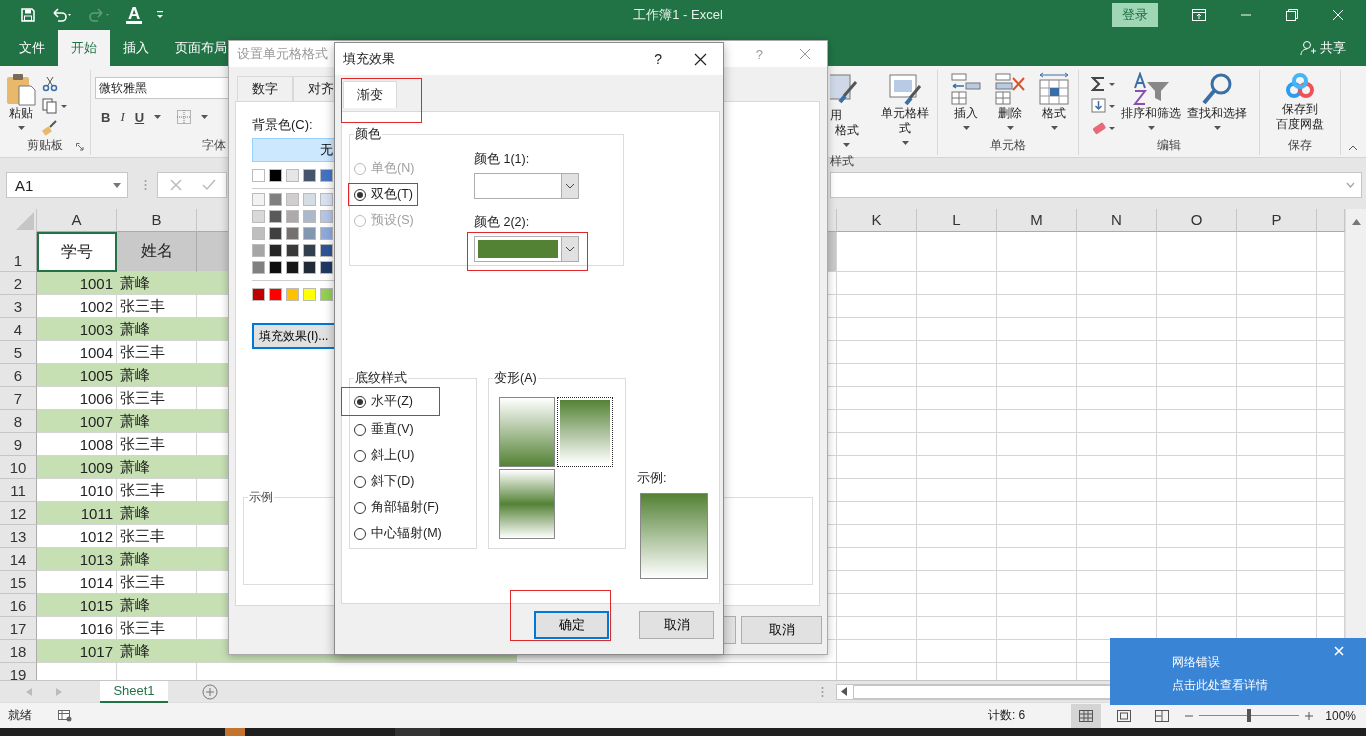  What do you see at coordinates (18, 306) in the screenshot?
I see `row-number: 3` at bounding box center [18, 306].